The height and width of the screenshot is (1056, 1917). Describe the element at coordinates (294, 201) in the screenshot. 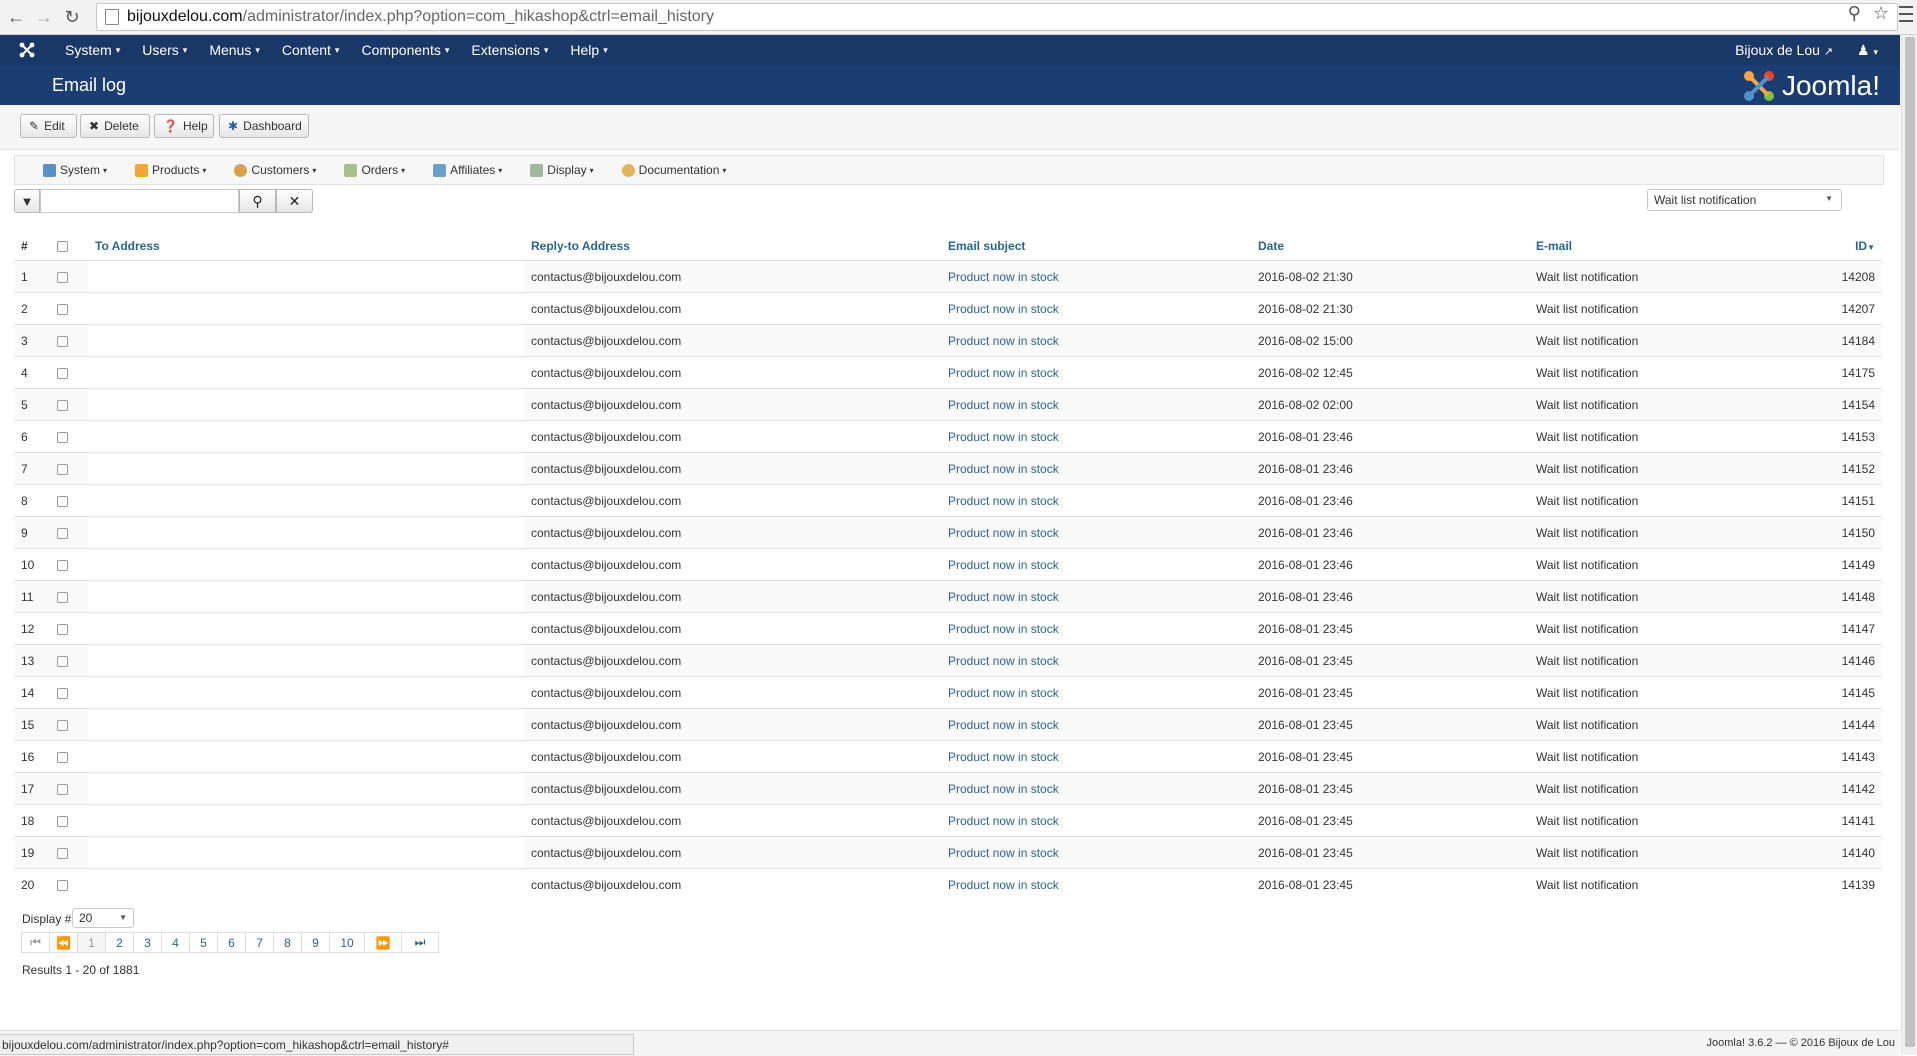

I see `clear-search-button: ✕` at that location.